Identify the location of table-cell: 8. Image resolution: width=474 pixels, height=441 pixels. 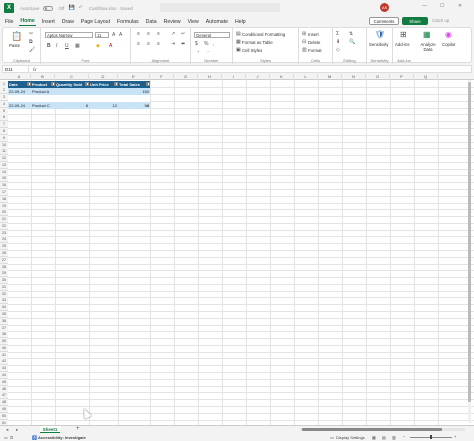
(72, 105).